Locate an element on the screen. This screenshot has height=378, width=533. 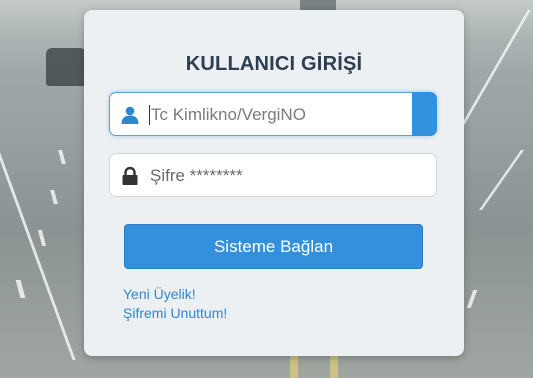
username-field: Tc Kimlikno/VergiNO is located at coordinates (273, 114).